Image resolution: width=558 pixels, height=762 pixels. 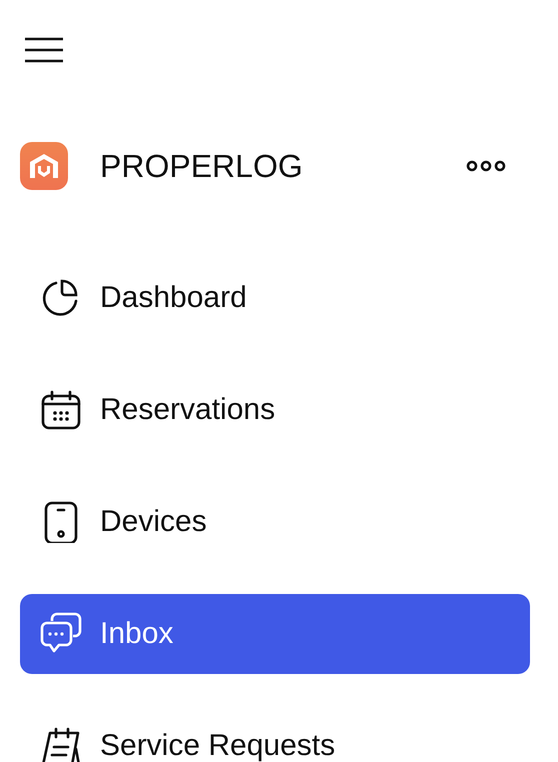 I want to click on nav-item: Inbox, so click(x=275, y=634).